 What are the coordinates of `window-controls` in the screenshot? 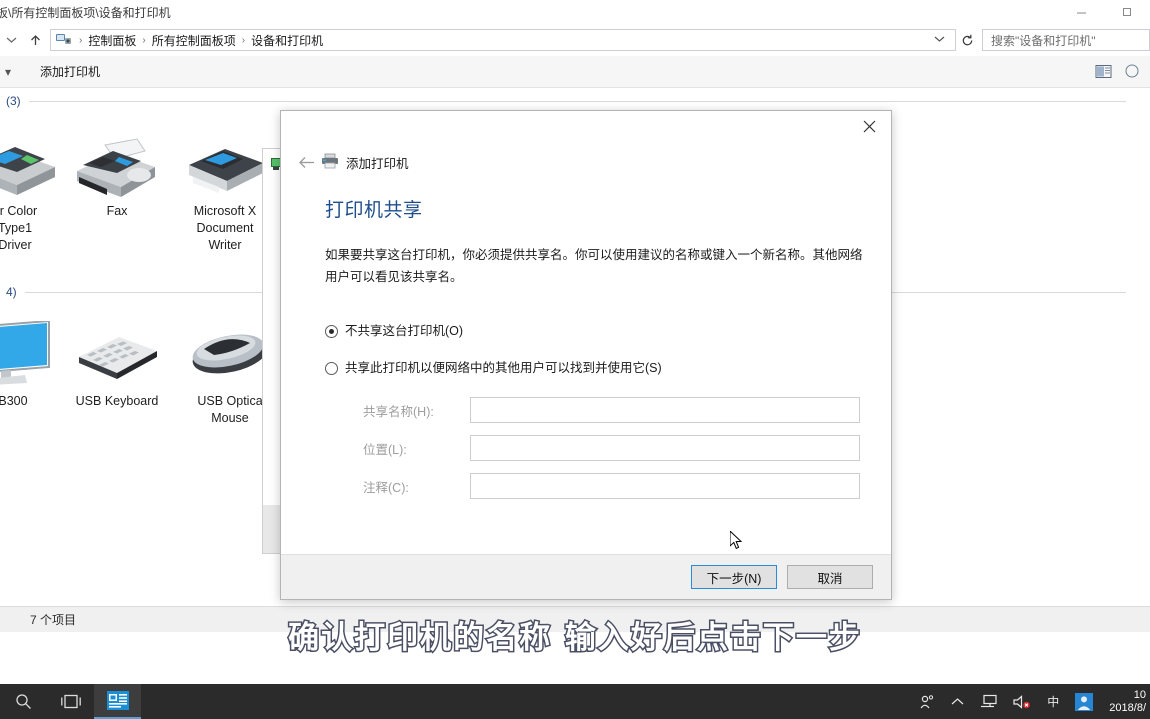 It's located at (1104, 12).